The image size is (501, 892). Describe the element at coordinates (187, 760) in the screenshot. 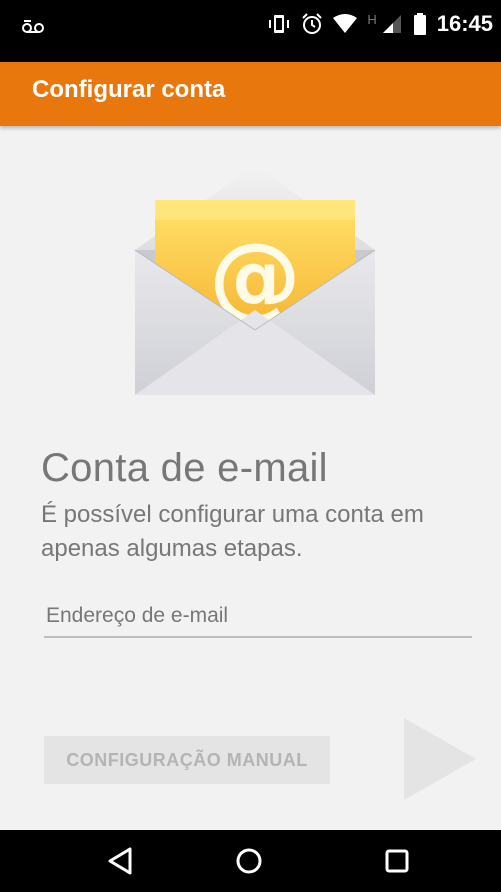

I see `manual-setup-button: CONFIGURAÇÃO MANUAL` at that location.